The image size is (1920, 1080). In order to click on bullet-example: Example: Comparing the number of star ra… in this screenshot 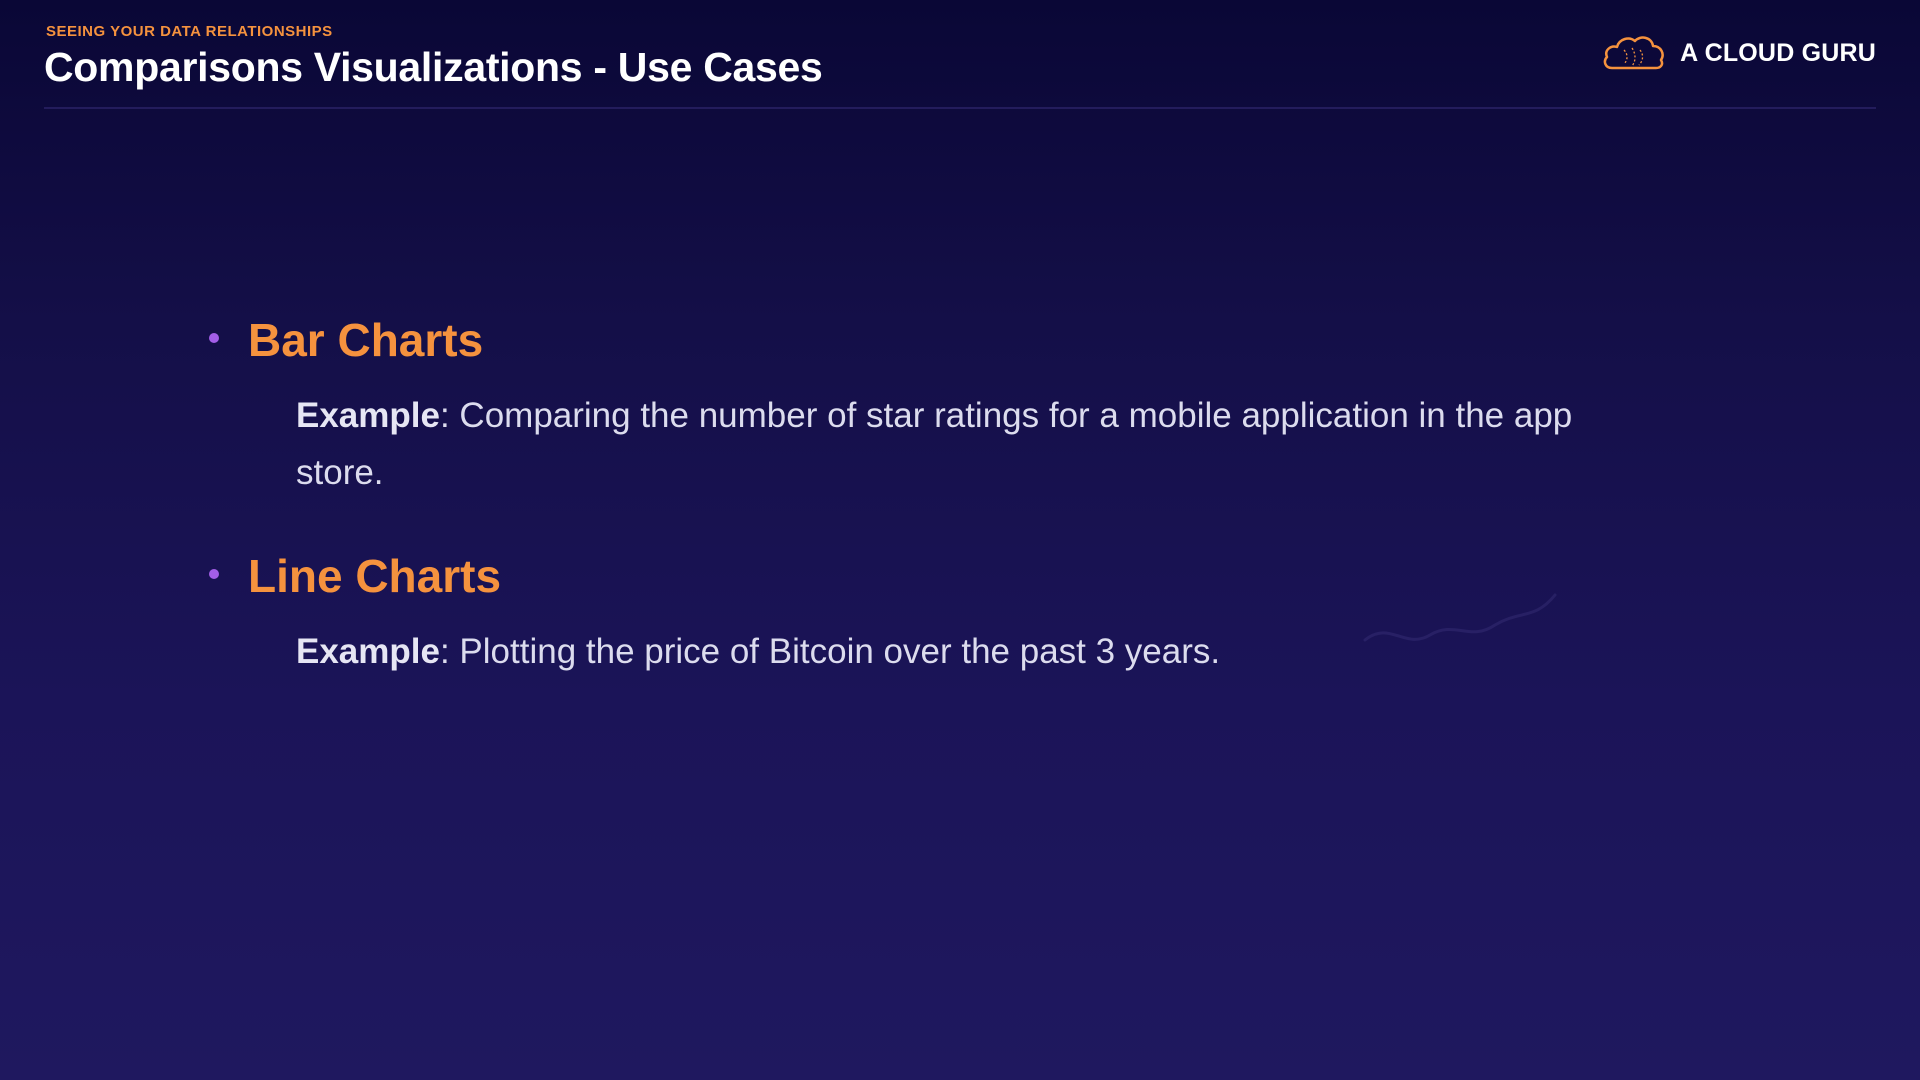, I will do `click(946, 444)`.